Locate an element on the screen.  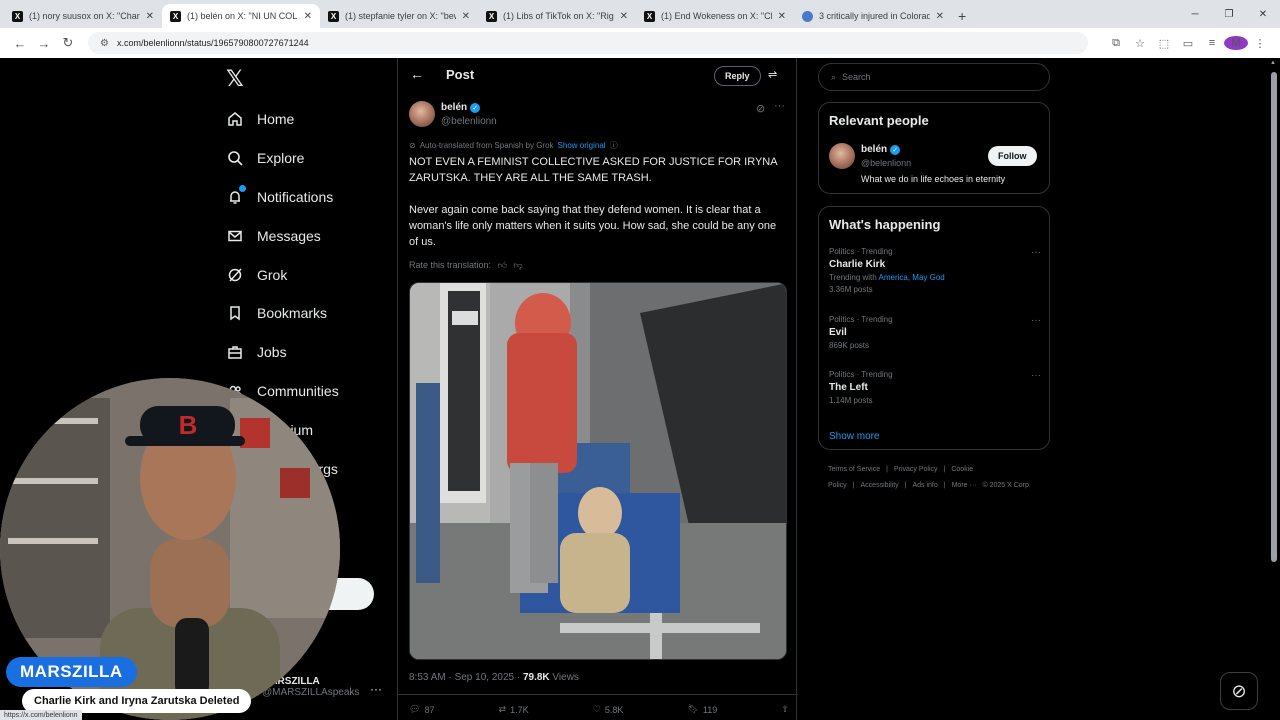
sidebar-item-label: Explore is located at coordinates (281, 158).